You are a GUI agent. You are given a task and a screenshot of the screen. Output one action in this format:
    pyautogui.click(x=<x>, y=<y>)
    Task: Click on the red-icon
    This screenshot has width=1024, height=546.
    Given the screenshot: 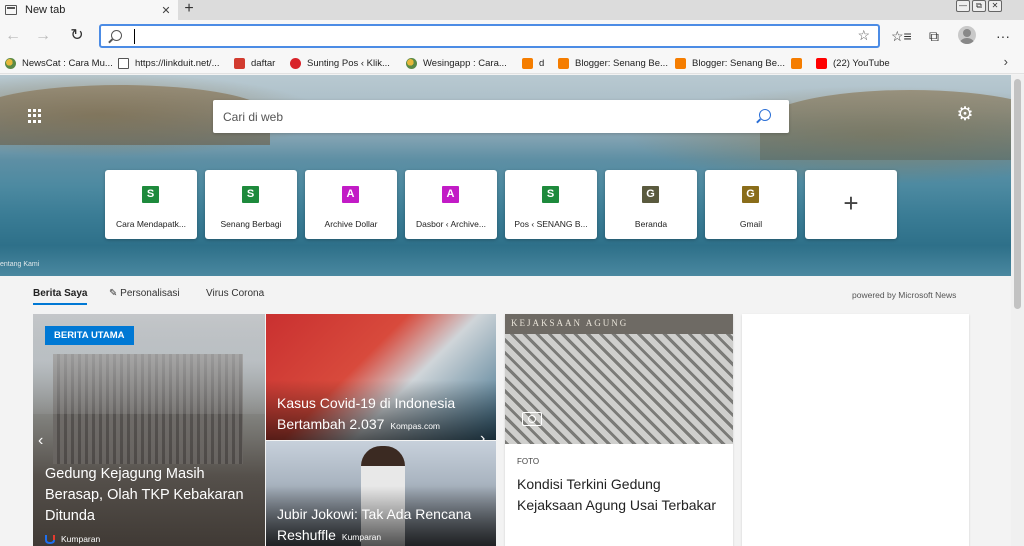 What is the action you would take?
    pyautogui.click(x=295, y=63)
    